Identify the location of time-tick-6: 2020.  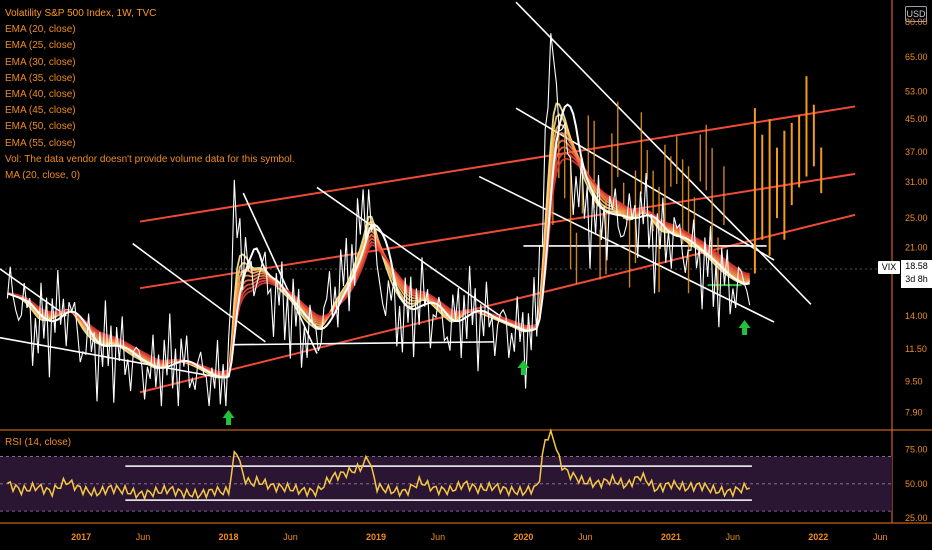
(523, 537).